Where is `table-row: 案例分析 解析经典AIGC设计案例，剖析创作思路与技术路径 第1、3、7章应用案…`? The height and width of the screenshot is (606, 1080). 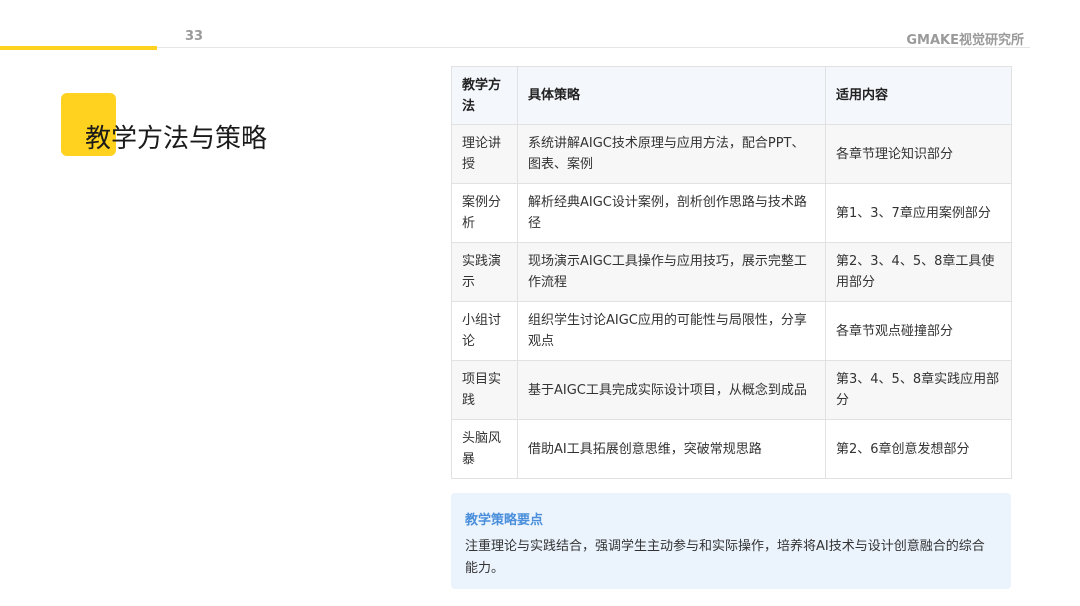
table-row: 案例分析 解析经典AIGC设计案例，剖析创作思路与技术路径 第1、3、7章应用案… is located at coordinates (731, 213).